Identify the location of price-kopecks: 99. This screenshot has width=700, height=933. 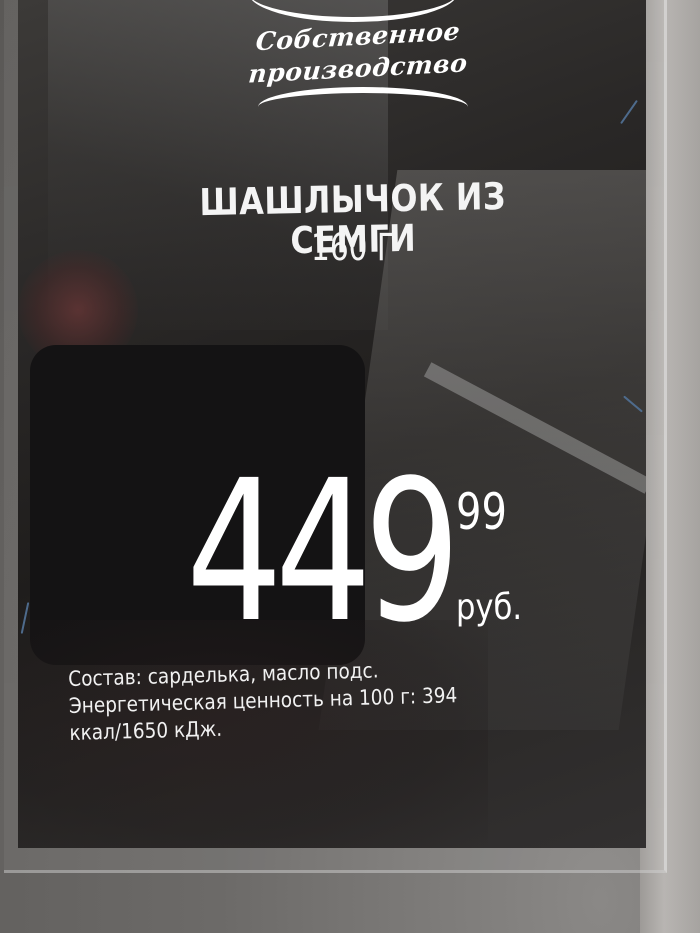
(481, 512).